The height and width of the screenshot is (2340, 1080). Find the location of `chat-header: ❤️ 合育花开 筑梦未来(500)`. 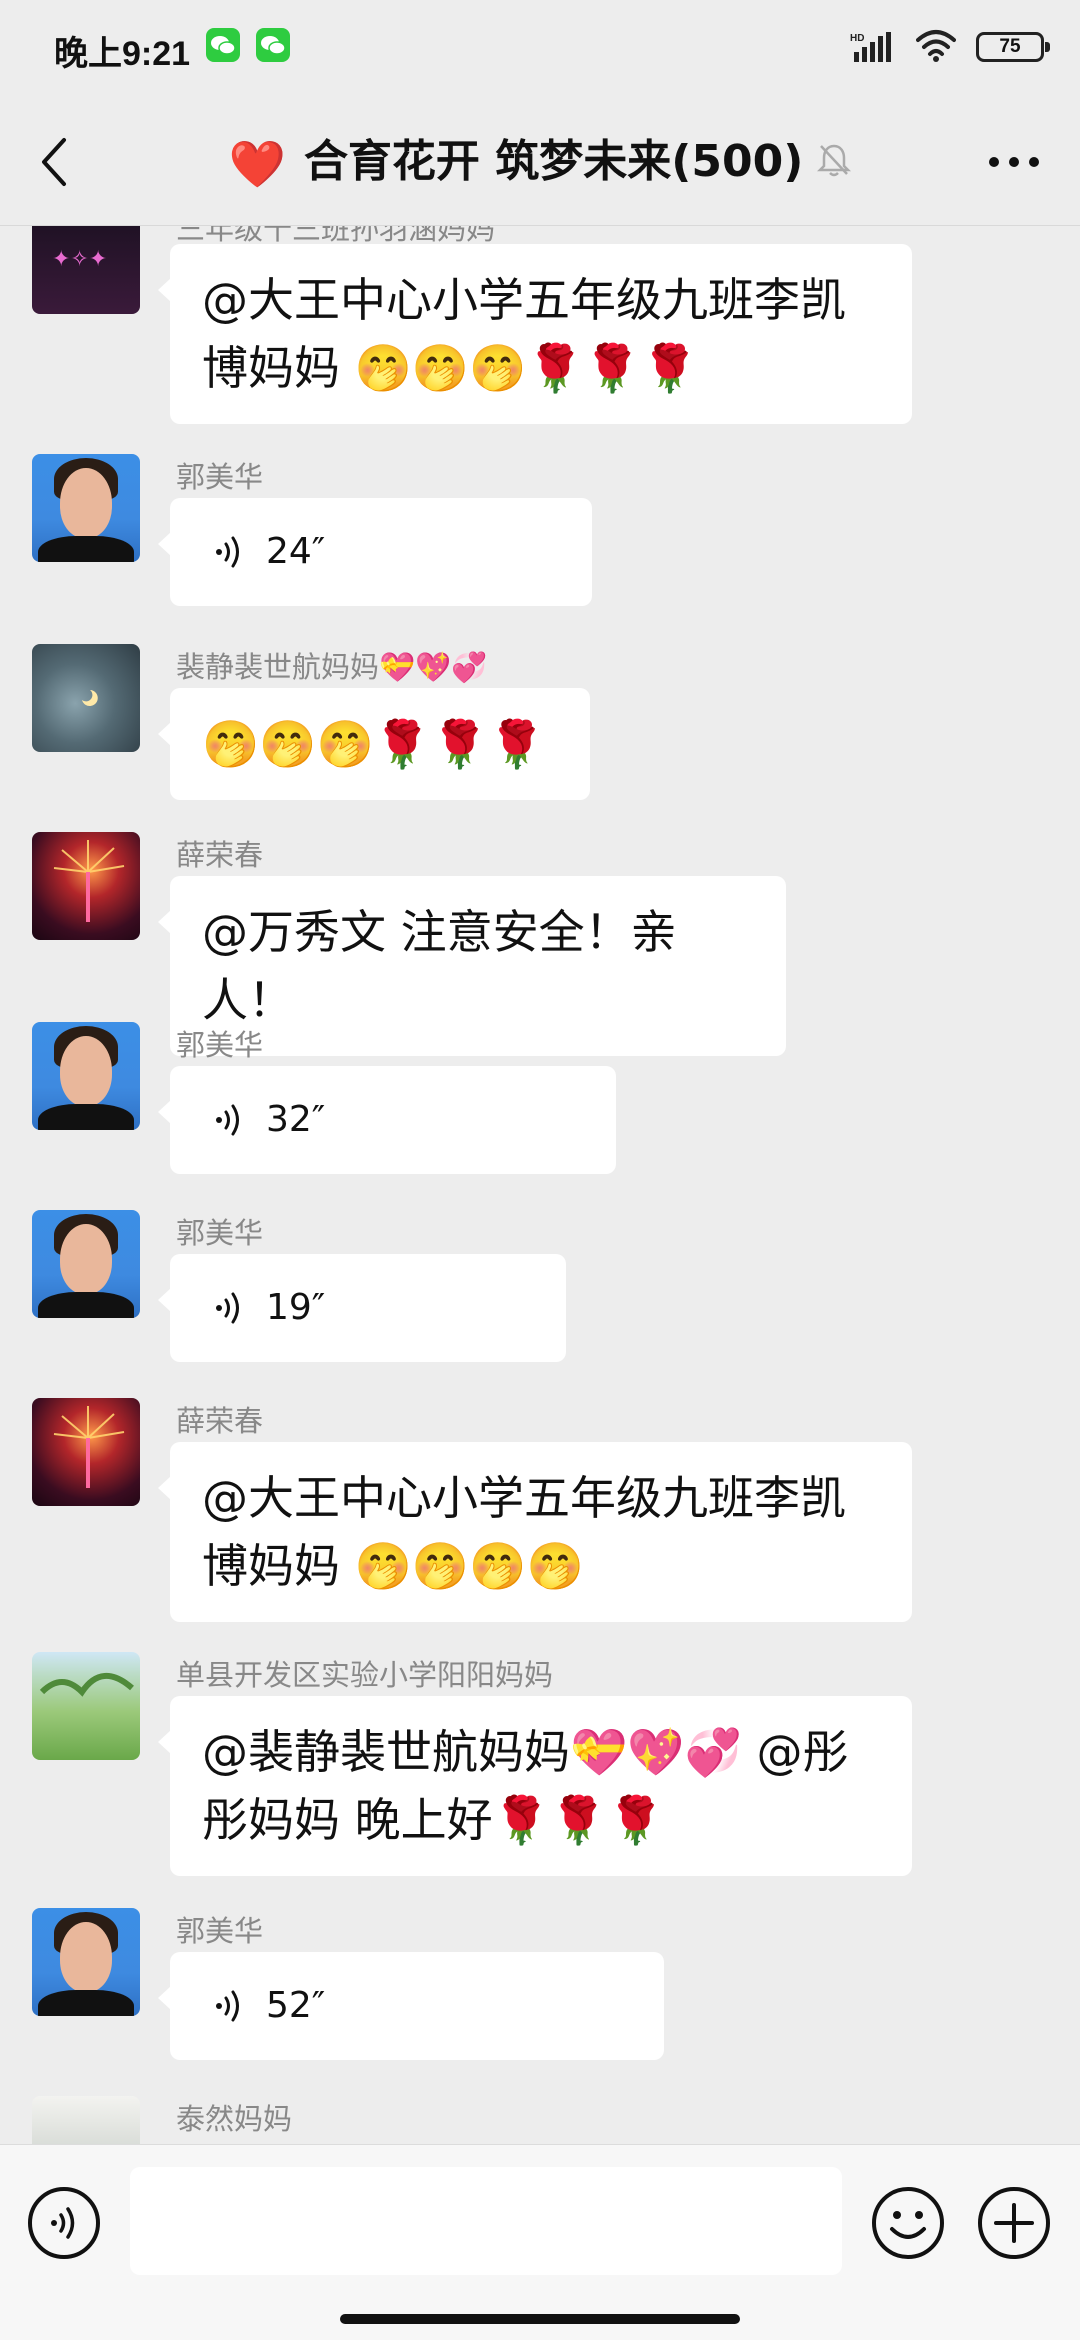

chat-header: ❤️ 合育花开 筑梦未来(500) is located at coordinates (540, 161).